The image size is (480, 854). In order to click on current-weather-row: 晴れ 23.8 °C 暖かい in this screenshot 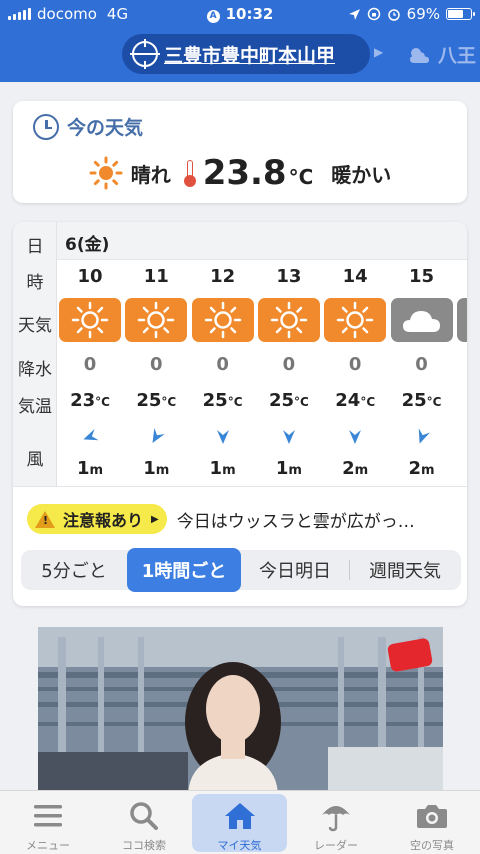, I will do `click(240, 173)`.